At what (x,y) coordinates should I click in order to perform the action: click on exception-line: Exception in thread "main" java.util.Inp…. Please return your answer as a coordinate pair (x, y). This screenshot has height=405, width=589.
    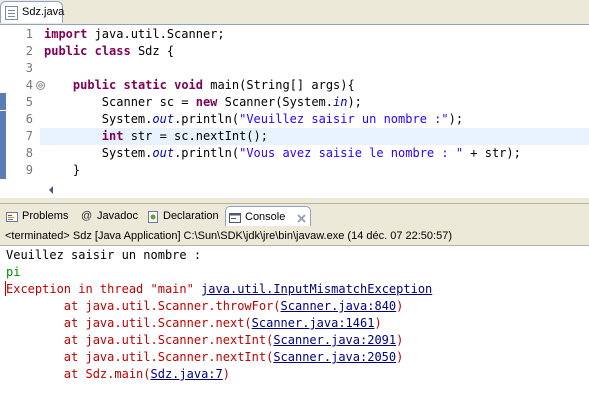
    Looking at the image, I should click on (219, 289).